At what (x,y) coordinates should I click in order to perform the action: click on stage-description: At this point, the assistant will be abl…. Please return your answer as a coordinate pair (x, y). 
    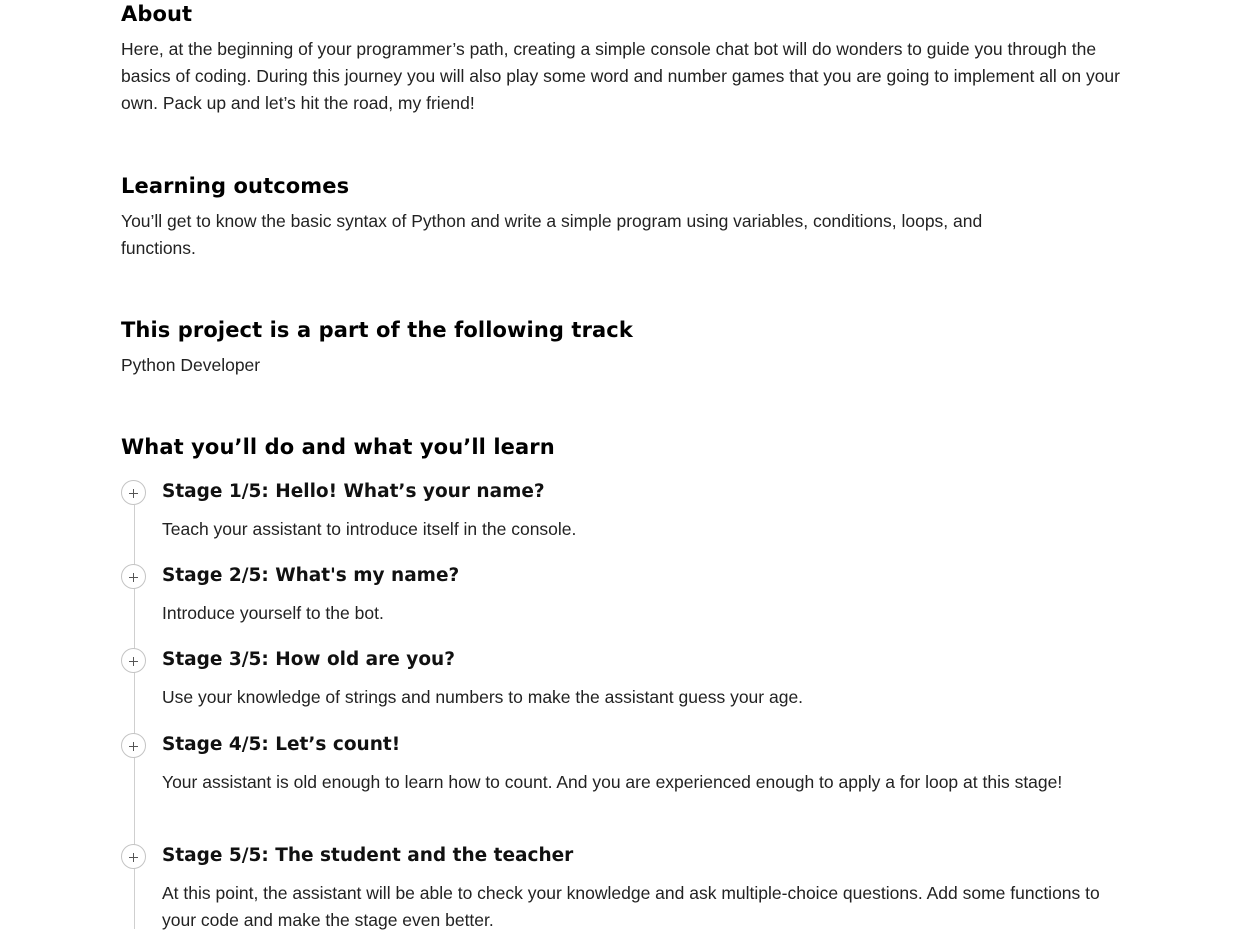
    Looking at the image, I should click on (631, 906).